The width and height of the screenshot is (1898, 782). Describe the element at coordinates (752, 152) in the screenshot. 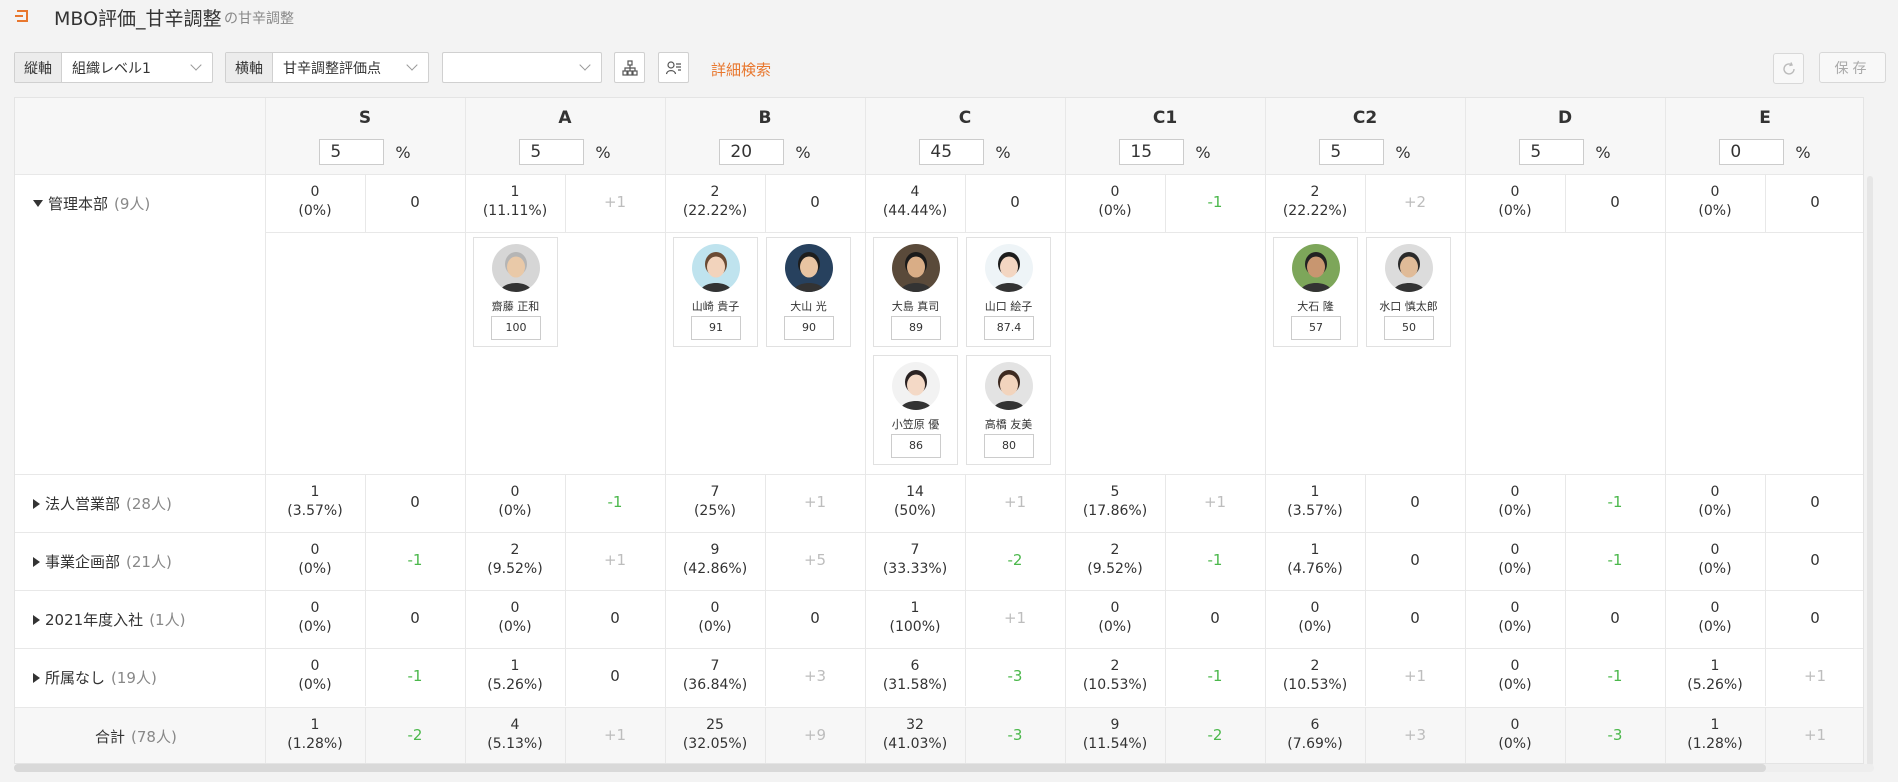

I see `grade-percent-input: 20` at that location.